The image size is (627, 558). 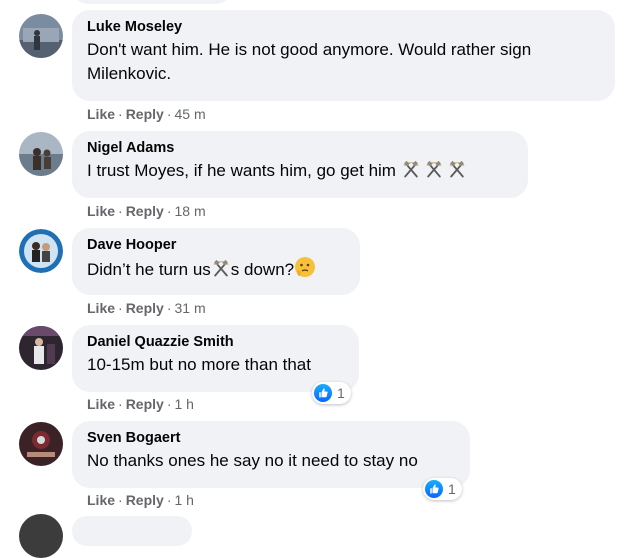 What do you see at coordinates (199, 364) in the screenshot?
I see `comment-text: 10-15m but no more than that` at bounding box center [199, 364].